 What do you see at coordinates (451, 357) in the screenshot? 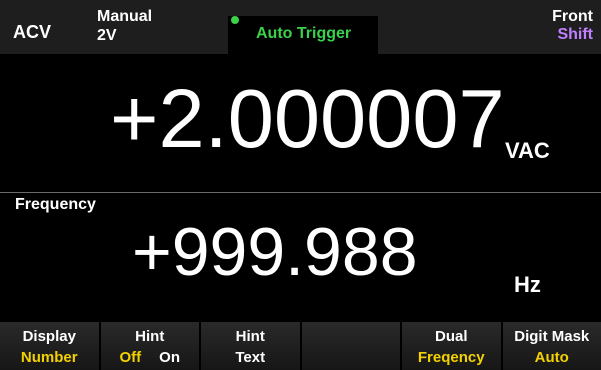
I see `softkey-value: Freqency` at bounding box center [451, 357].